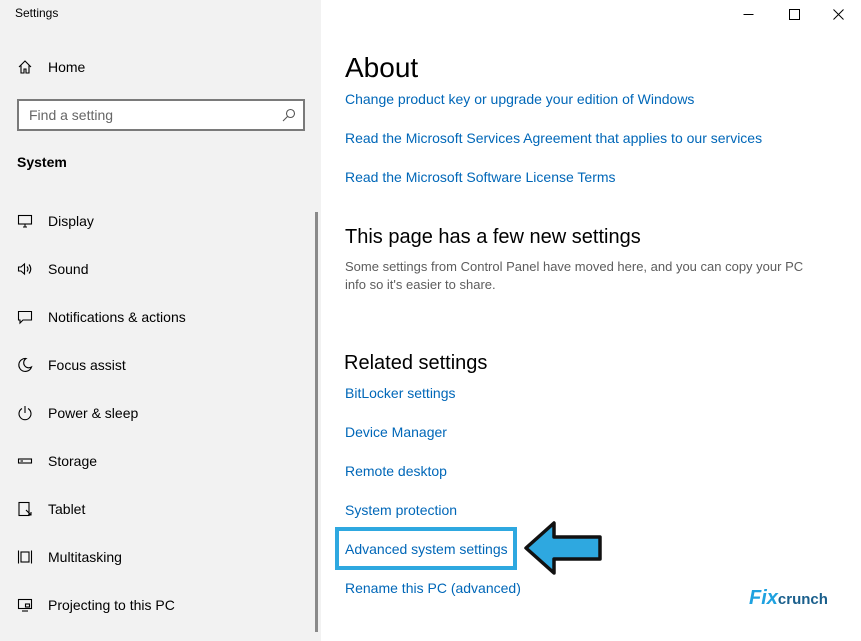 The image size is (861, 641). What do you see at coordinates (160, 221) in the screenshot?
I see `sidebar-item-display: Display` at bounding box center [160, 221].